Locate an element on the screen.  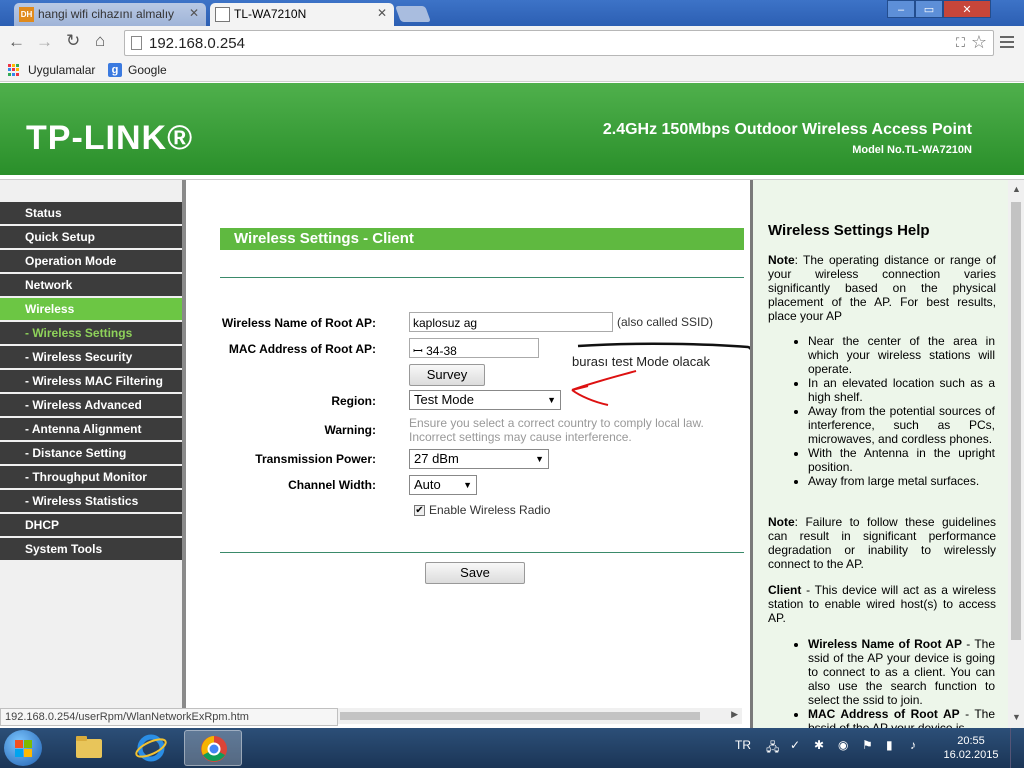
nav-antenna-alignment: - Antenna Alignment is located at coordinates (91, 429).